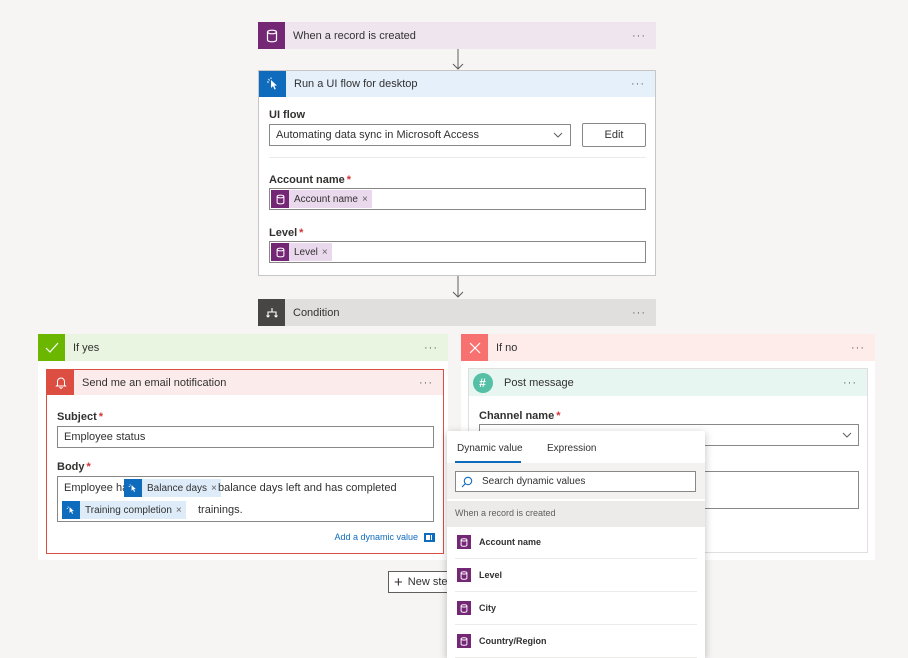 This screenshot has height=658, width=908. I want to click on trigger-title: When a record is created, so click(354, 35).